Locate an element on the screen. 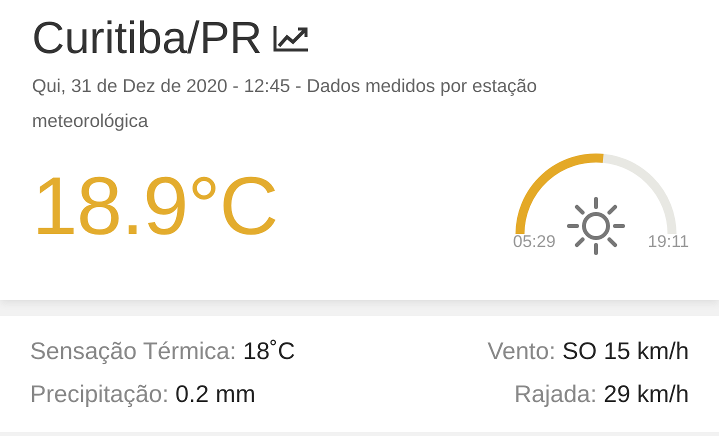 The width and height of the screenshot is (719, 436). temperature: 18.9°C is located at coordinates (155, 207).